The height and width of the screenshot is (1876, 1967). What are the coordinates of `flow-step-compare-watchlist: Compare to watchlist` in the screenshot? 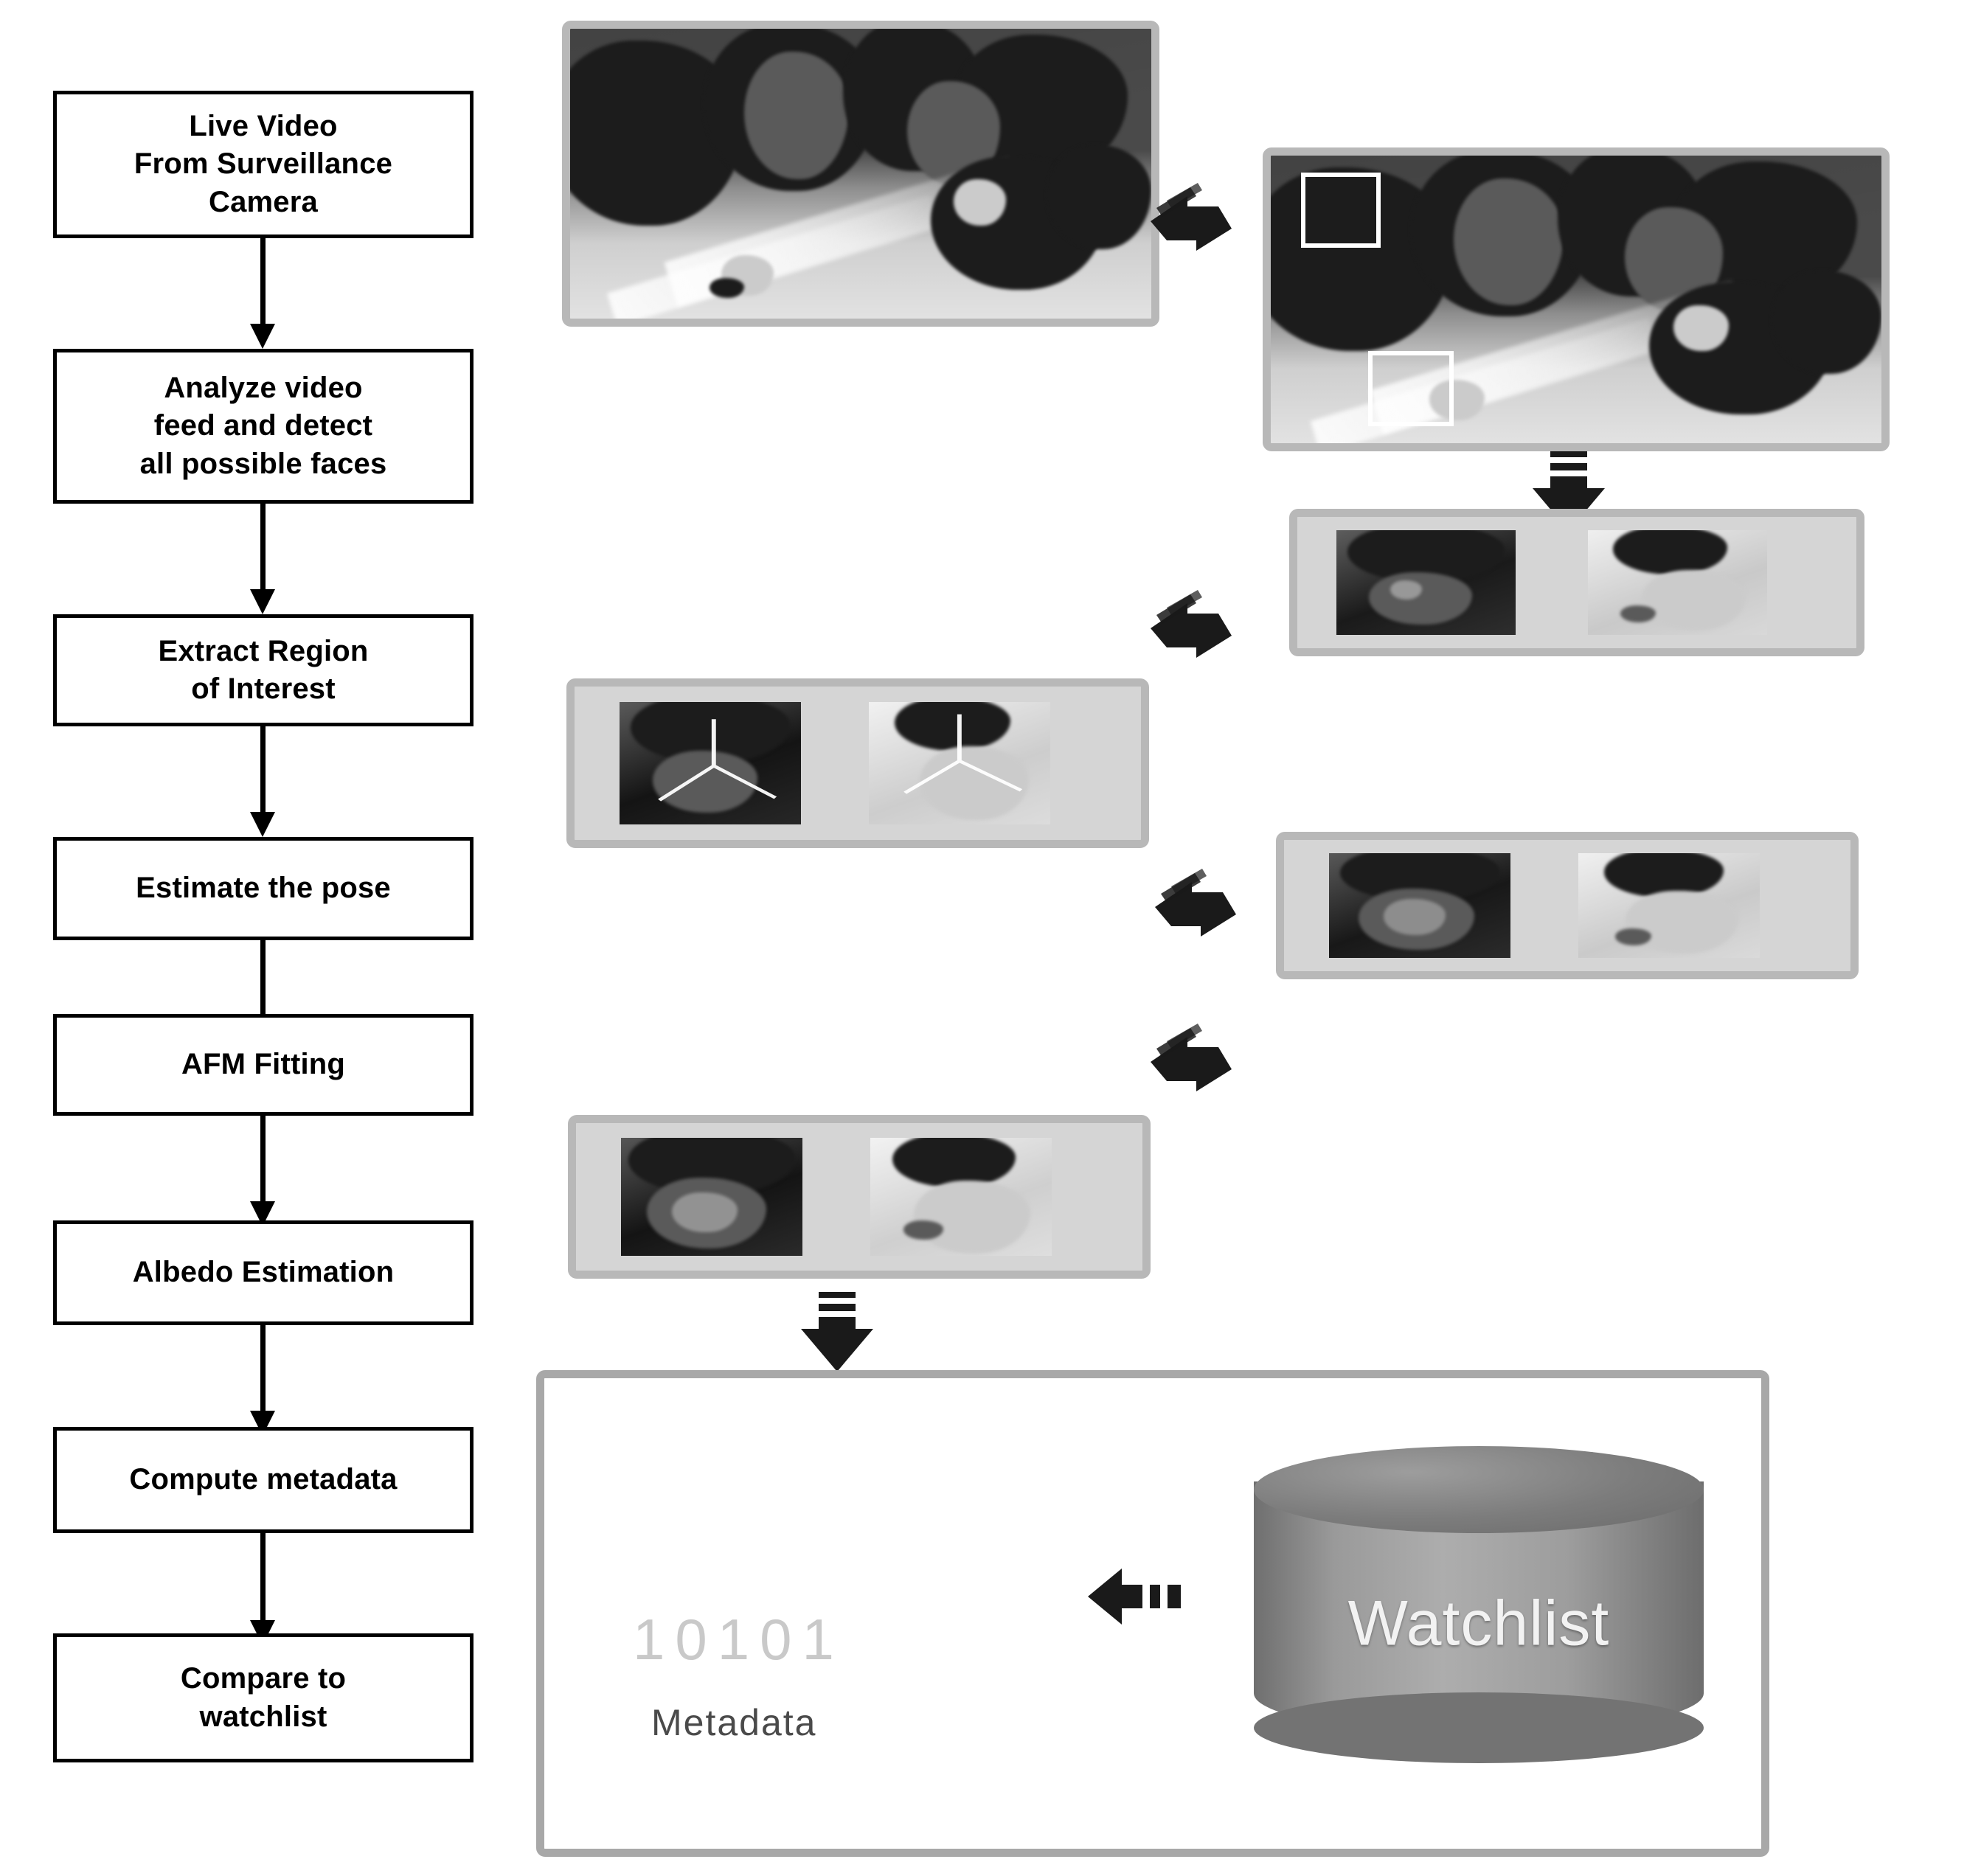 It's located at (263, 1697).